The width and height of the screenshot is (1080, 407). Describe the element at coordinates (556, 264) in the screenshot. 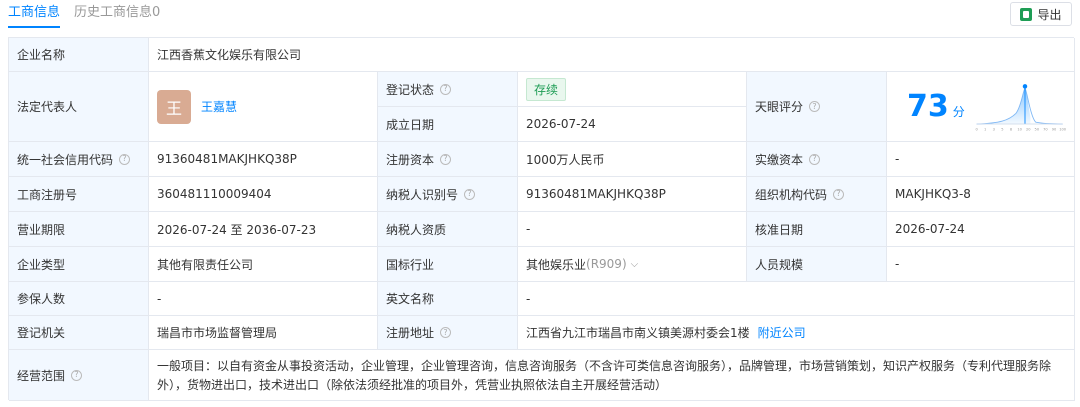

I see `industry-name: 其他娱乐业` at that location.